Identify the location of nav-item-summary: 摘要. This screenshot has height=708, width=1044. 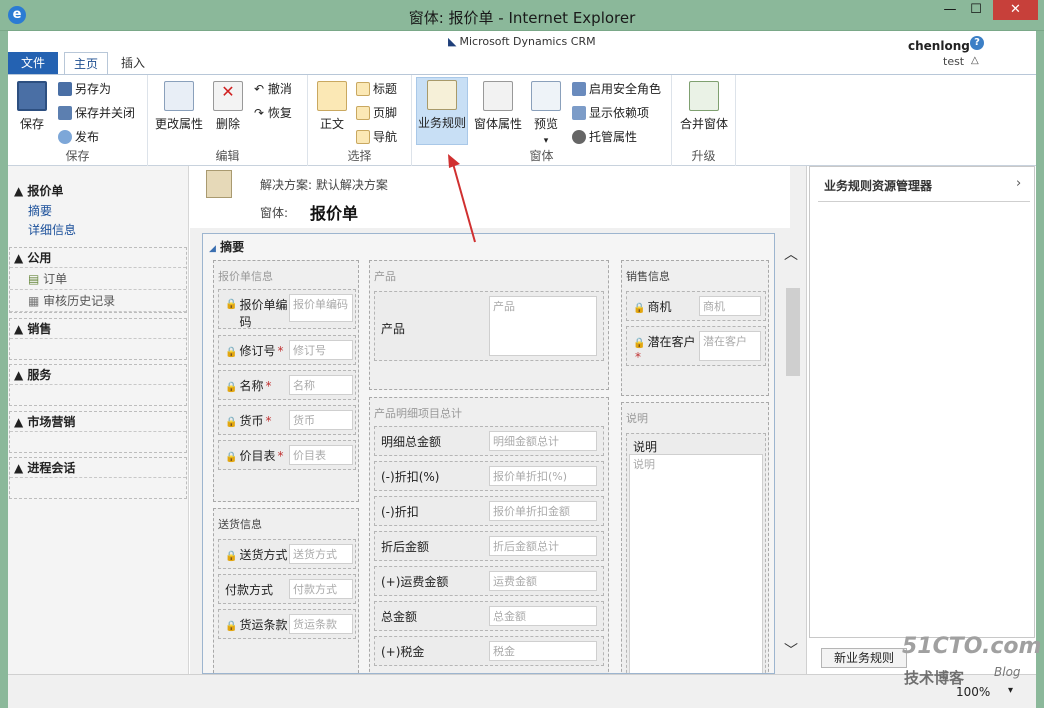
(40, 210).